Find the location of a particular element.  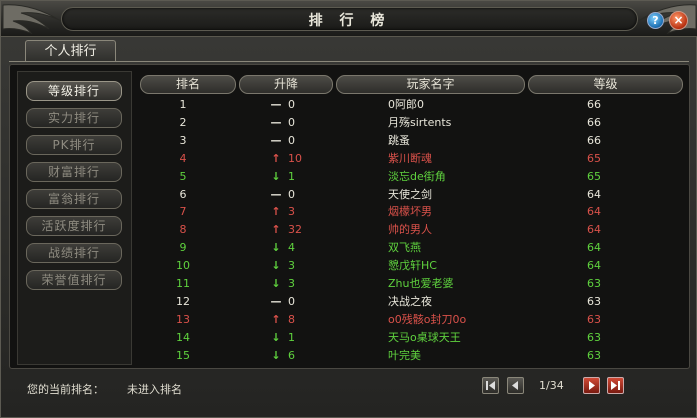

column-header-change: 升降 is located at coordinates (286, 84).